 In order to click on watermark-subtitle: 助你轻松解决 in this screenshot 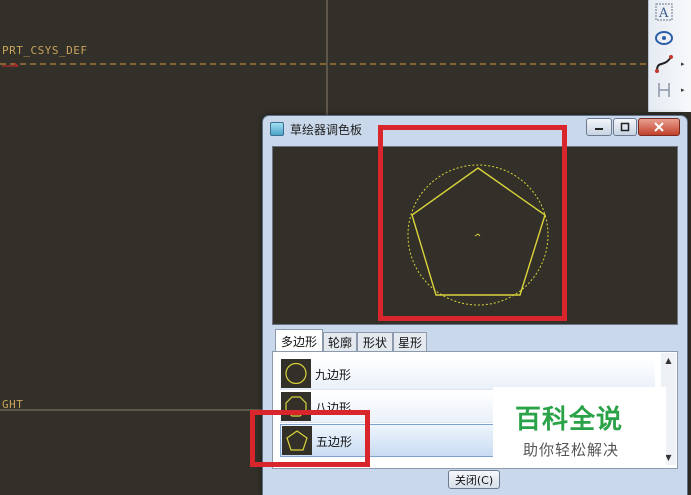, I will do `click(571, 450)`.